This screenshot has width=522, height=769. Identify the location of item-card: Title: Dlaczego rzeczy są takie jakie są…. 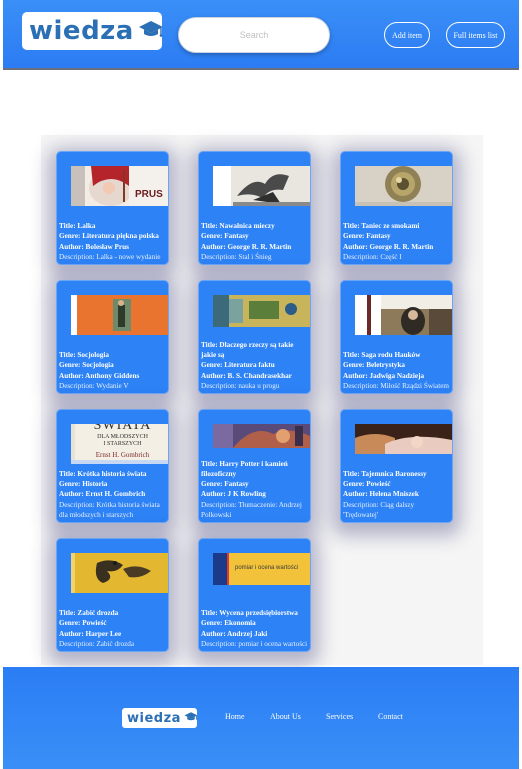
(254, 337).